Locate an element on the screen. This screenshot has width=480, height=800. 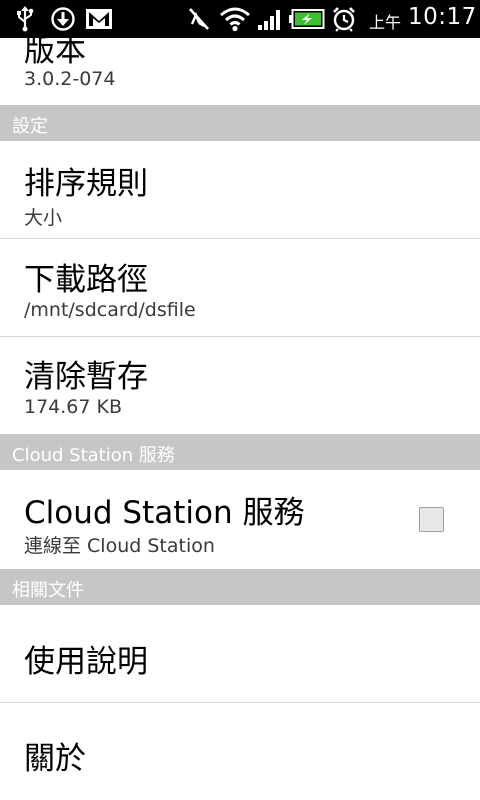
cloud-station-checkbox is located at coordinates (431, 519).